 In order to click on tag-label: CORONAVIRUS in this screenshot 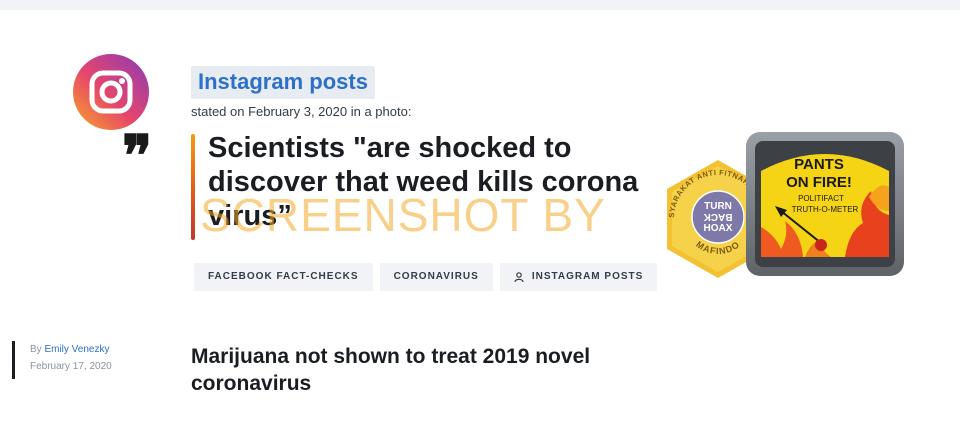, I will do `click(436, 276)`.